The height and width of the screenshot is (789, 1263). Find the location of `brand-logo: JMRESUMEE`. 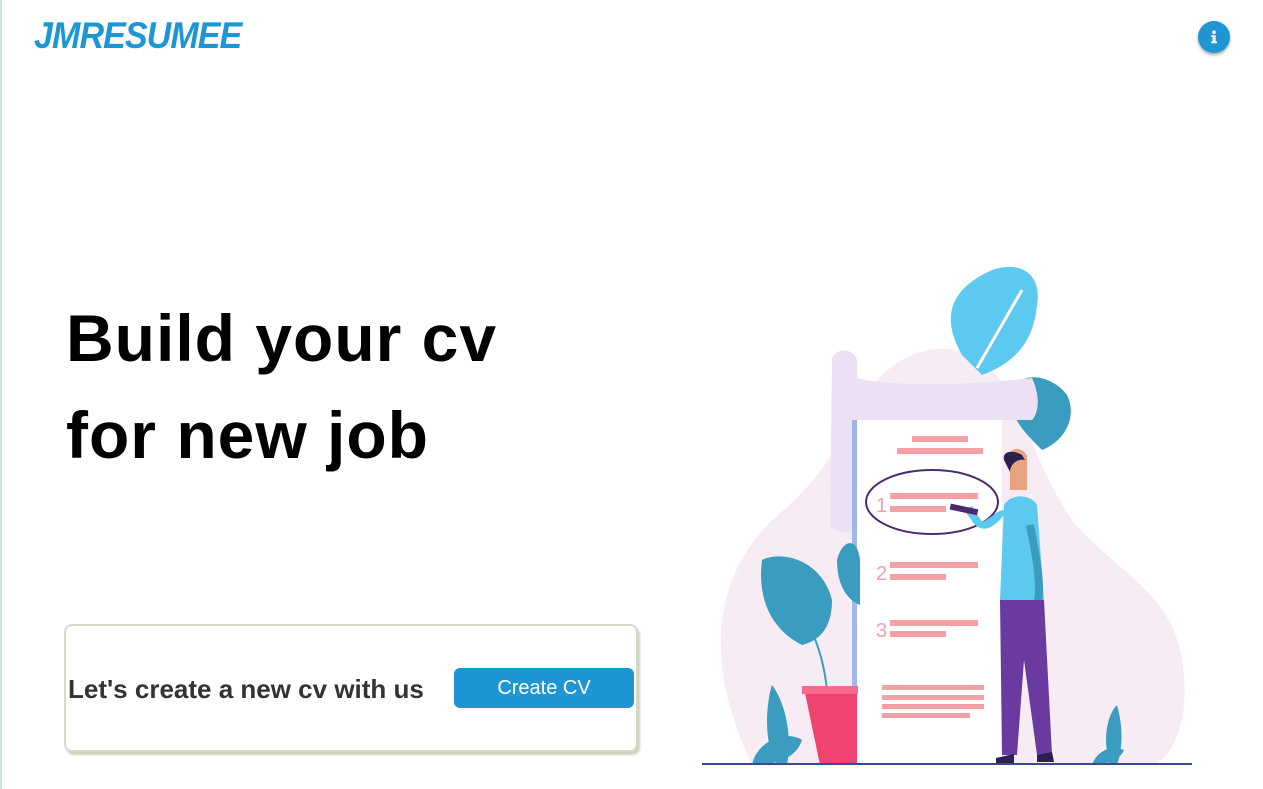

brand-logo: JMRESUMEE is located at coordinates (138, 36).